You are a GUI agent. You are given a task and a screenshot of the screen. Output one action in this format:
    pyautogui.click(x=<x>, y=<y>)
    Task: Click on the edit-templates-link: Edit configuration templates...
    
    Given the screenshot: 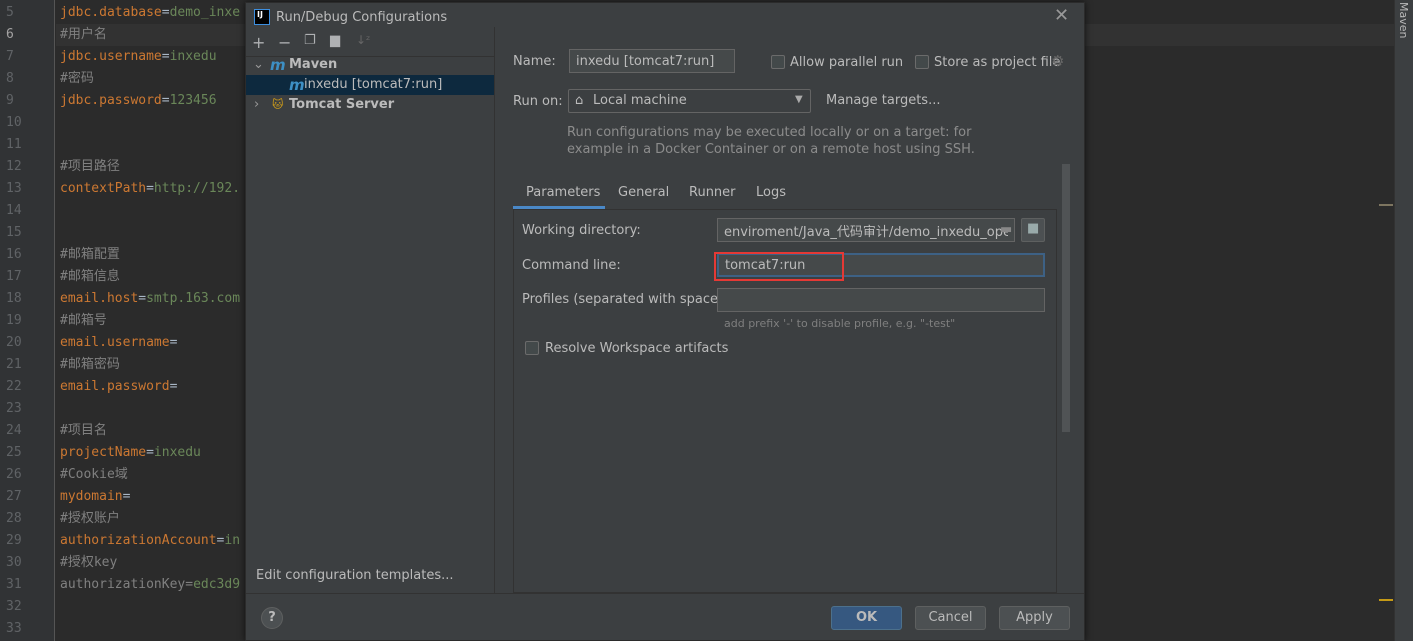 What is the action you would take?
    pyautogui.click(x=355, y=575)
    